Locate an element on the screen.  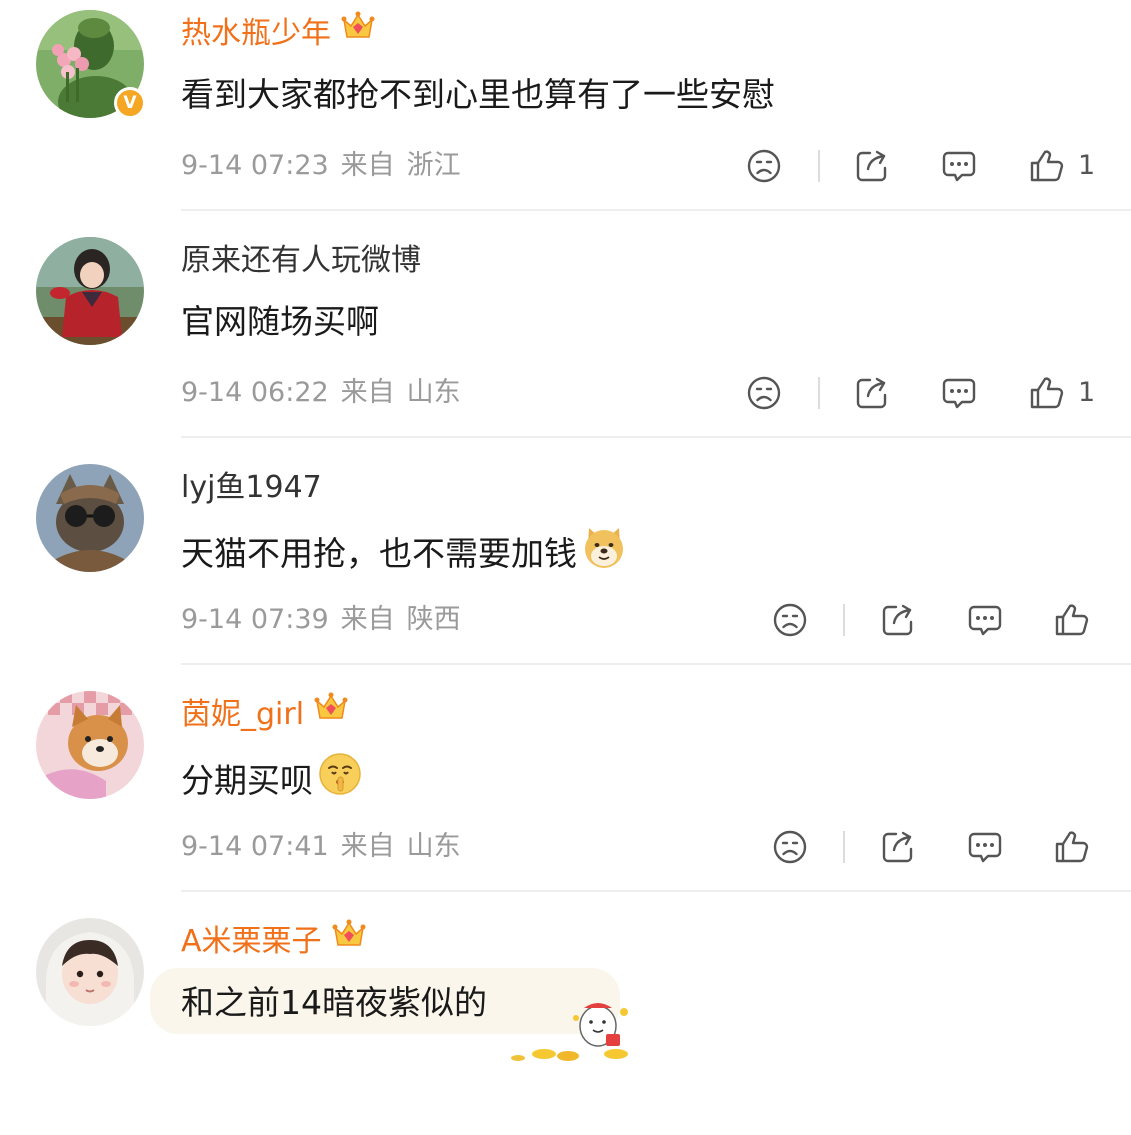
username: lyj鱼1947 is located at coordinates (251, 488).